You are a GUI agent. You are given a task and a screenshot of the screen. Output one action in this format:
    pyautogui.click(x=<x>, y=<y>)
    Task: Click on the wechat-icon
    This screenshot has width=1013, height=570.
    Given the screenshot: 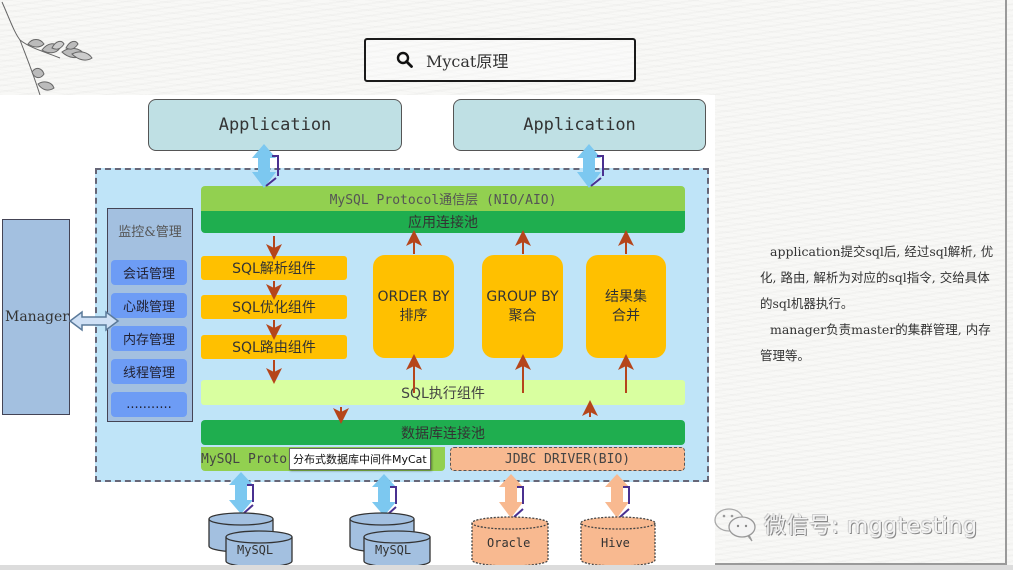 What is the action you would take?
    pyautogui.click(x=735, y=525)
    